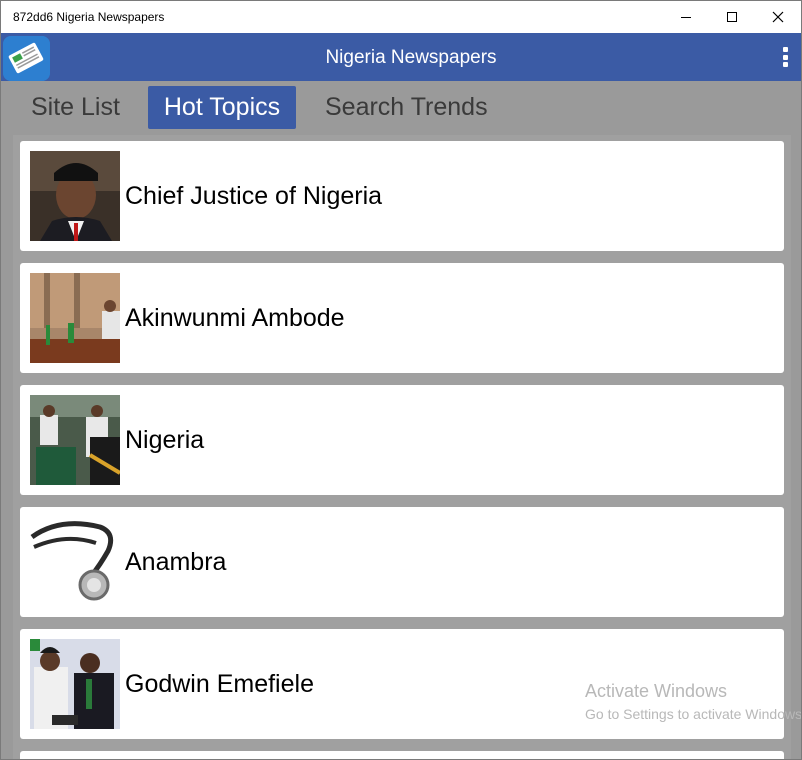  What do you see at coordinates (176, 562) in the screenshot?
I see `topic-label: Anambra` at bounding box center [176, 562].